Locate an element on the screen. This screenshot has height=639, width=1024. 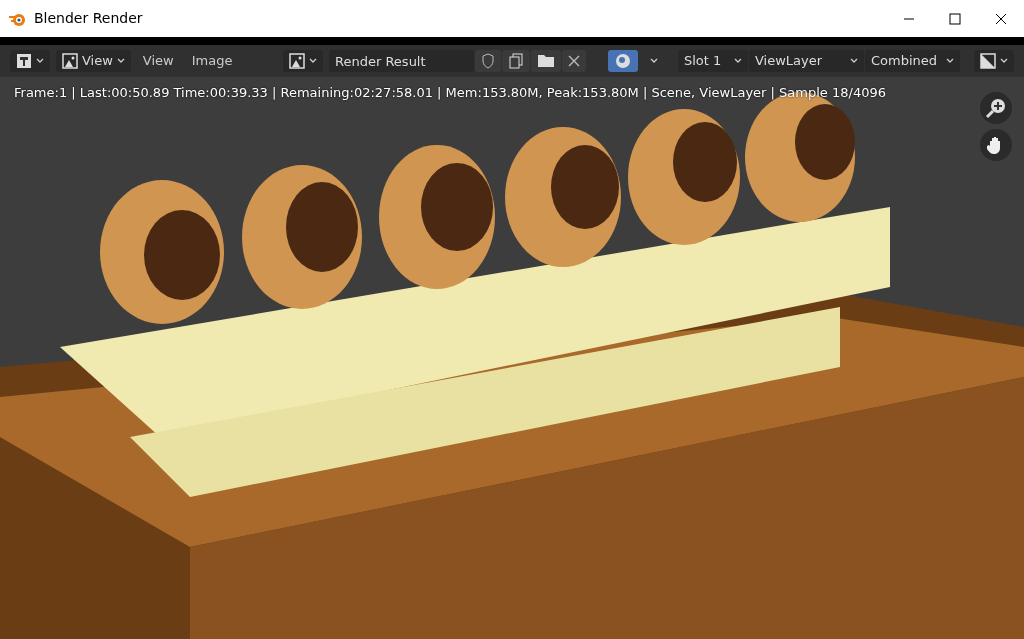
toggle-button is located at coordinates (623, 61).